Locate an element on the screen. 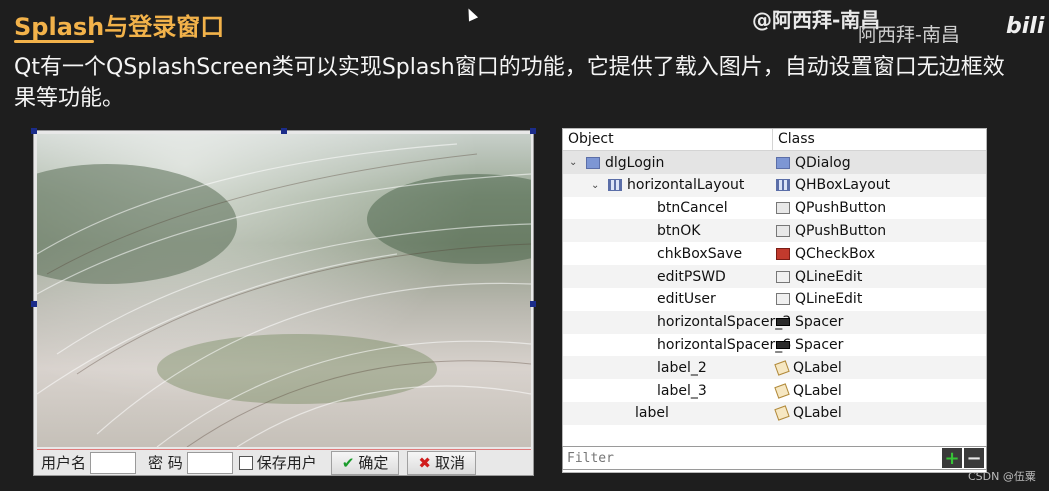  tree-row-object: editUser is located at coordinates (686, 299).